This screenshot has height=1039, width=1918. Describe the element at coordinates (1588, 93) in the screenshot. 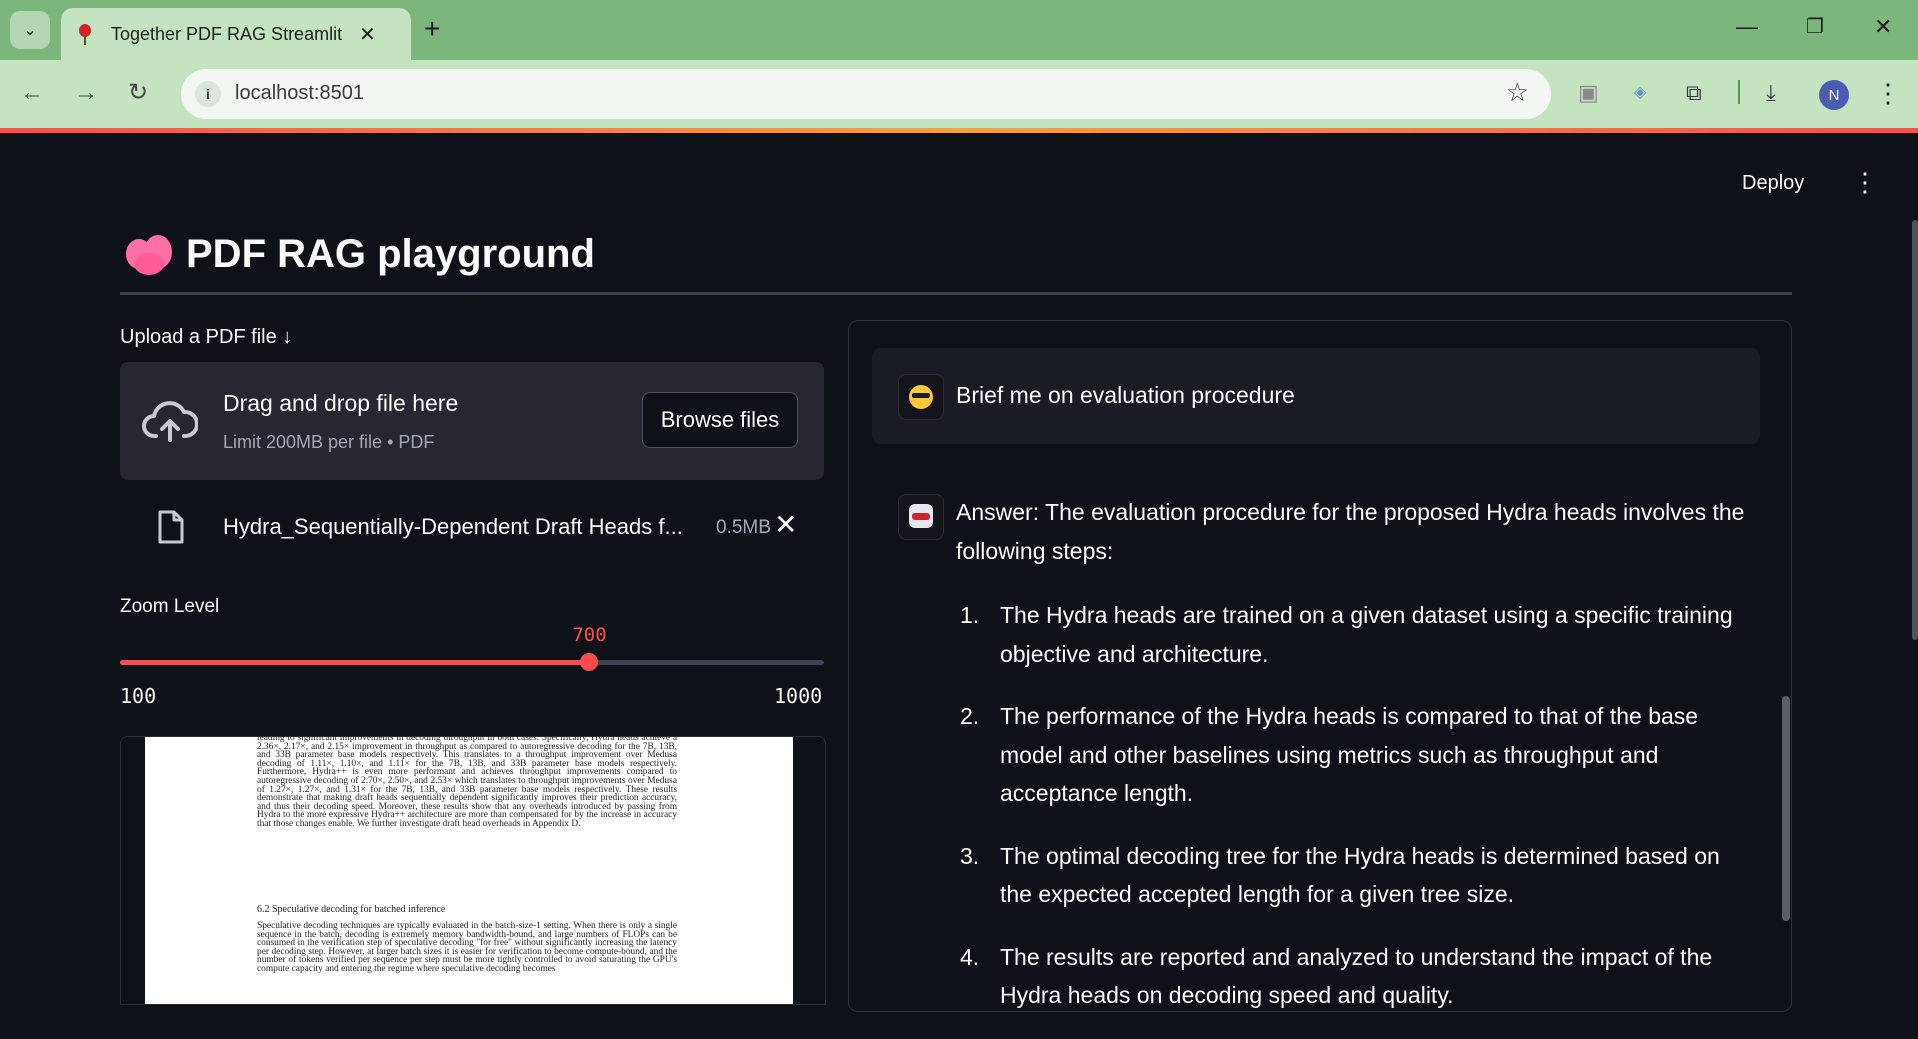

I see `extension-1-icon: ▣` at that location.